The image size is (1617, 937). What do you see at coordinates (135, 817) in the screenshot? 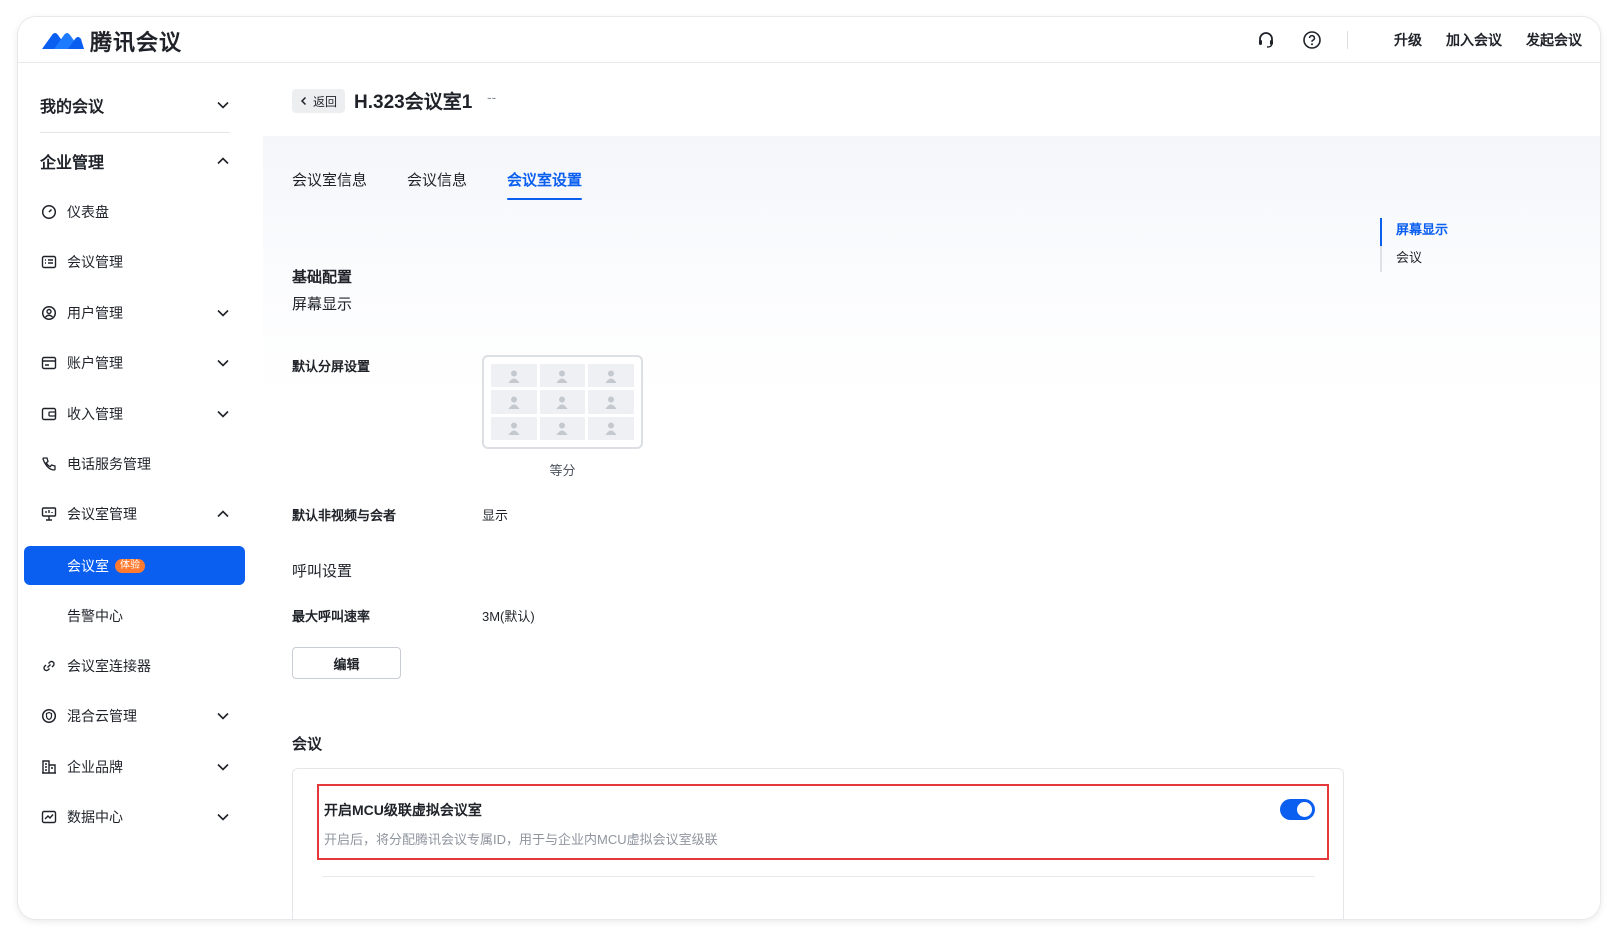
I see `sidebar-item-data-center: 数据中心` at bounding box center [135, 817].